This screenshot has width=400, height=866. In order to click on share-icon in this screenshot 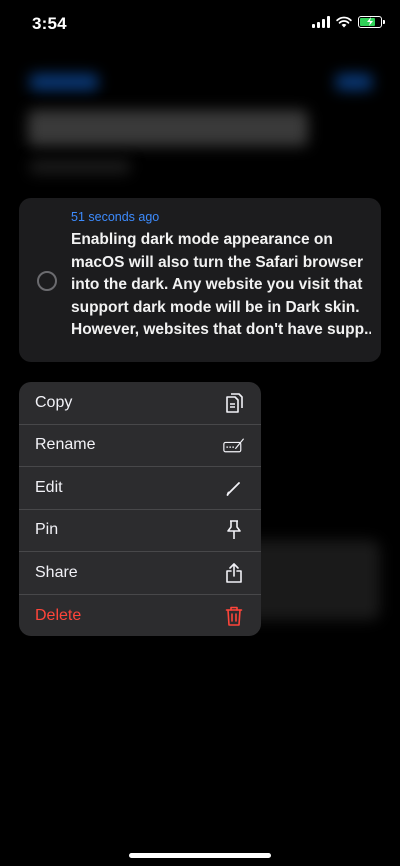, I will do `click(234, 573)`.